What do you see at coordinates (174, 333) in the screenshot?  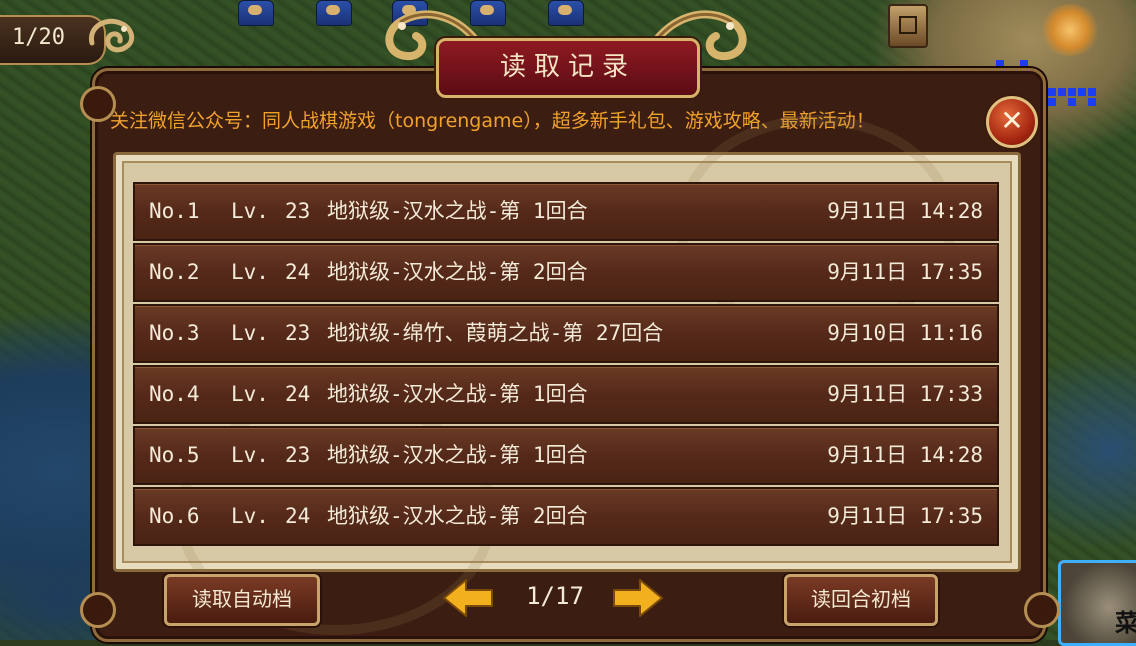 I see `slot-number: No.3` at bounding box center [174, 333].